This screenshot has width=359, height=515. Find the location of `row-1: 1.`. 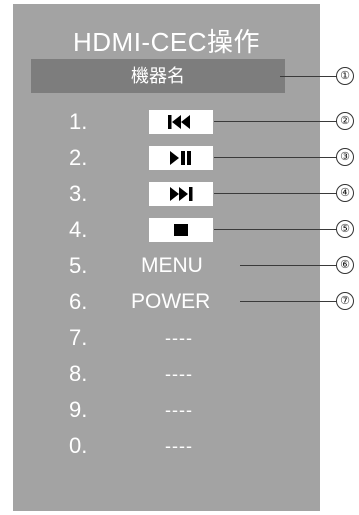

row-1: 1. is located at coordinates (166, 122).